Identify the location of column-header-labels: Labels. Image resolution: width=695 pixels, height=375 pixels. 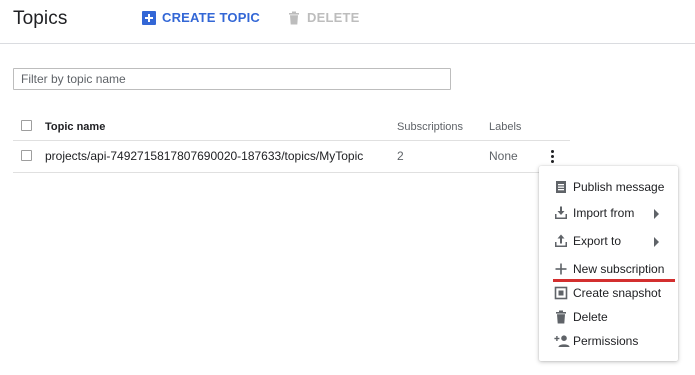
(505, 127).